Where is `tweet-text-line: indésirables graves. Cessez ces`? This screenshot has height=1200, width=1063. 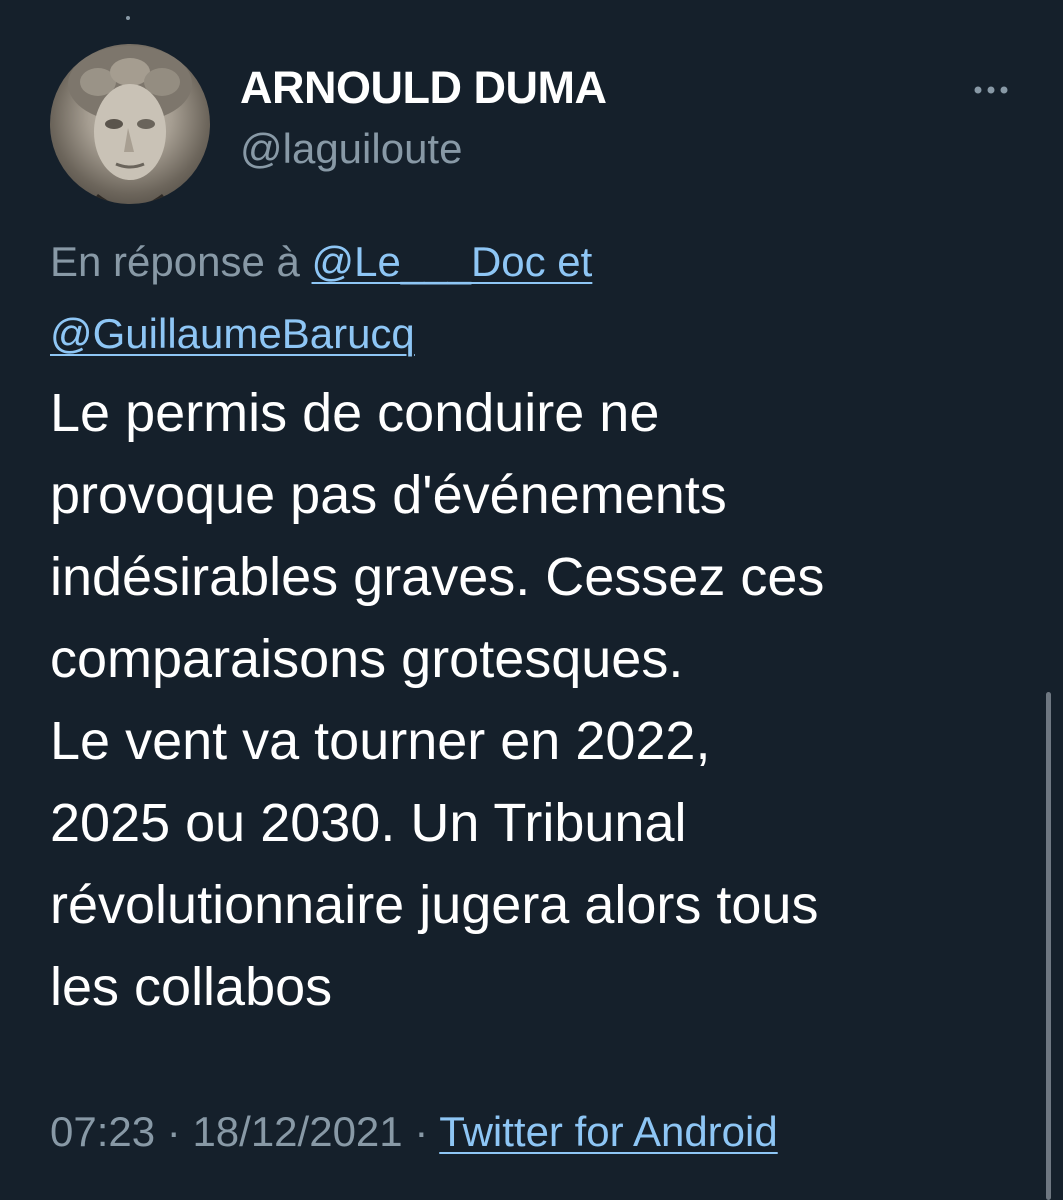
tweet-text-line: indésirables graves. Cessez ces is located at coordinates (437, 577).